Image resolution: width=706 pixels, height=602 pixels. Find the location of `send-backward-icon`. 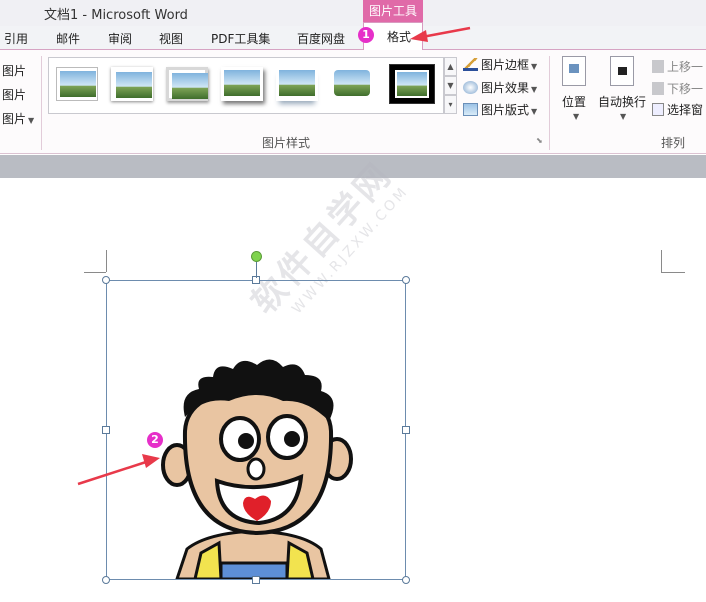

send-backward-icon is located at coordinates (658, 88).